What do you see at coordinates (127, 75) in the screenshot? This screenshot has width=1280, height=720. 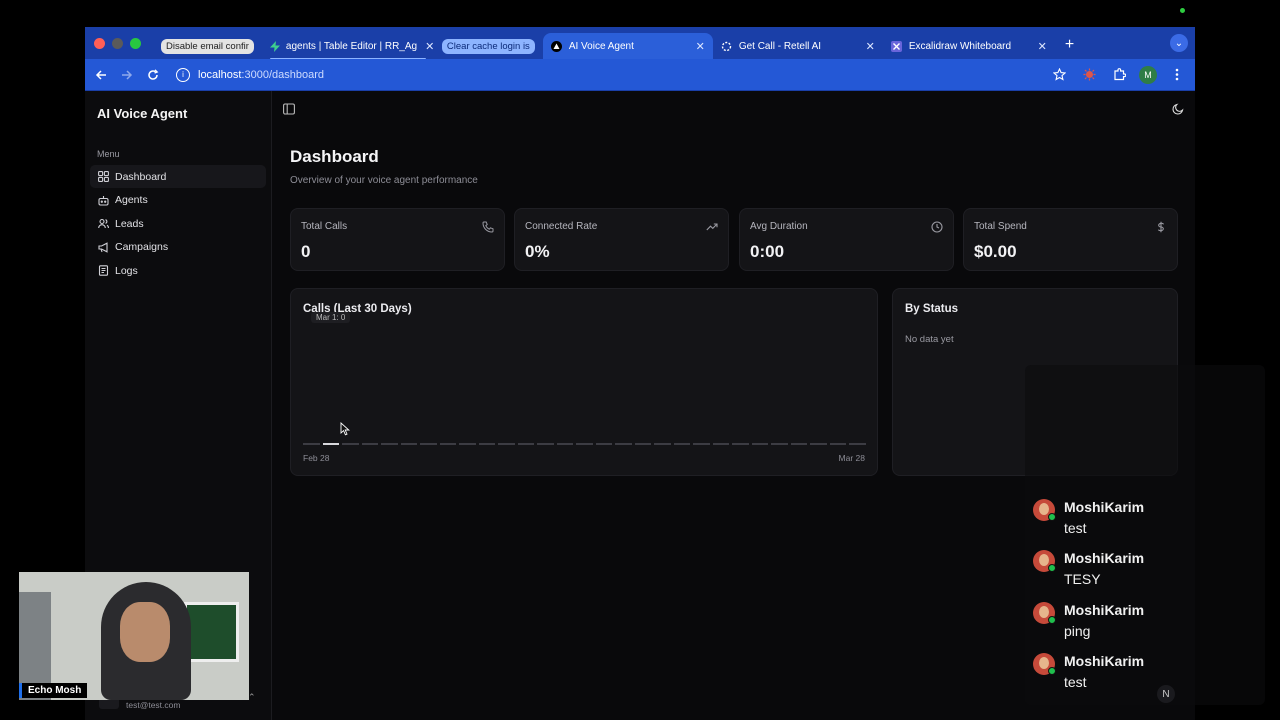 I see `forward-arrow-icon` at bounding box center [127, 75].